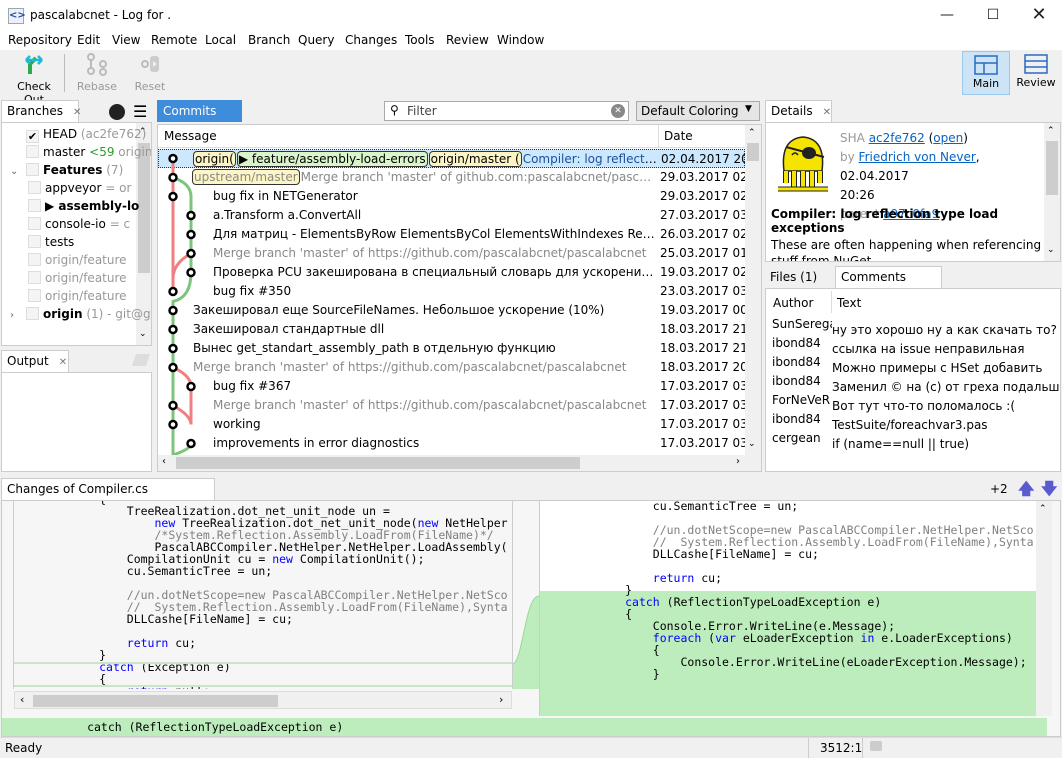 The width and height of the screenshot is (1062, 758). What do you see at coordinates (66, 170) in the screenshot?
I see `branch-item: ⌄ Features (7)` at bounding box center [66, 170].